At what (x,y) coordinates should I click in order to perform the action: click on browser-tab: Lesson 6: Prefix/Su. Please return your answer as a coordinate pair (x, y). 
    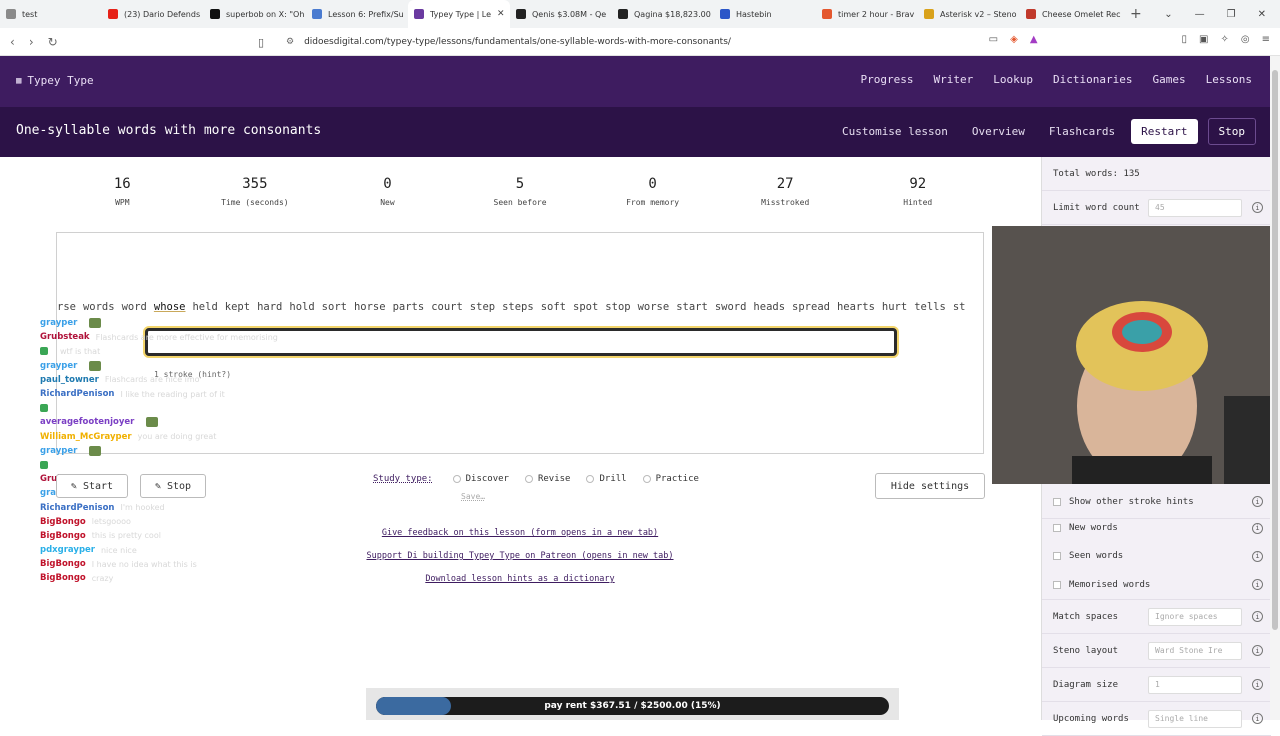
    Looking at the image, I should click on (357, 14).